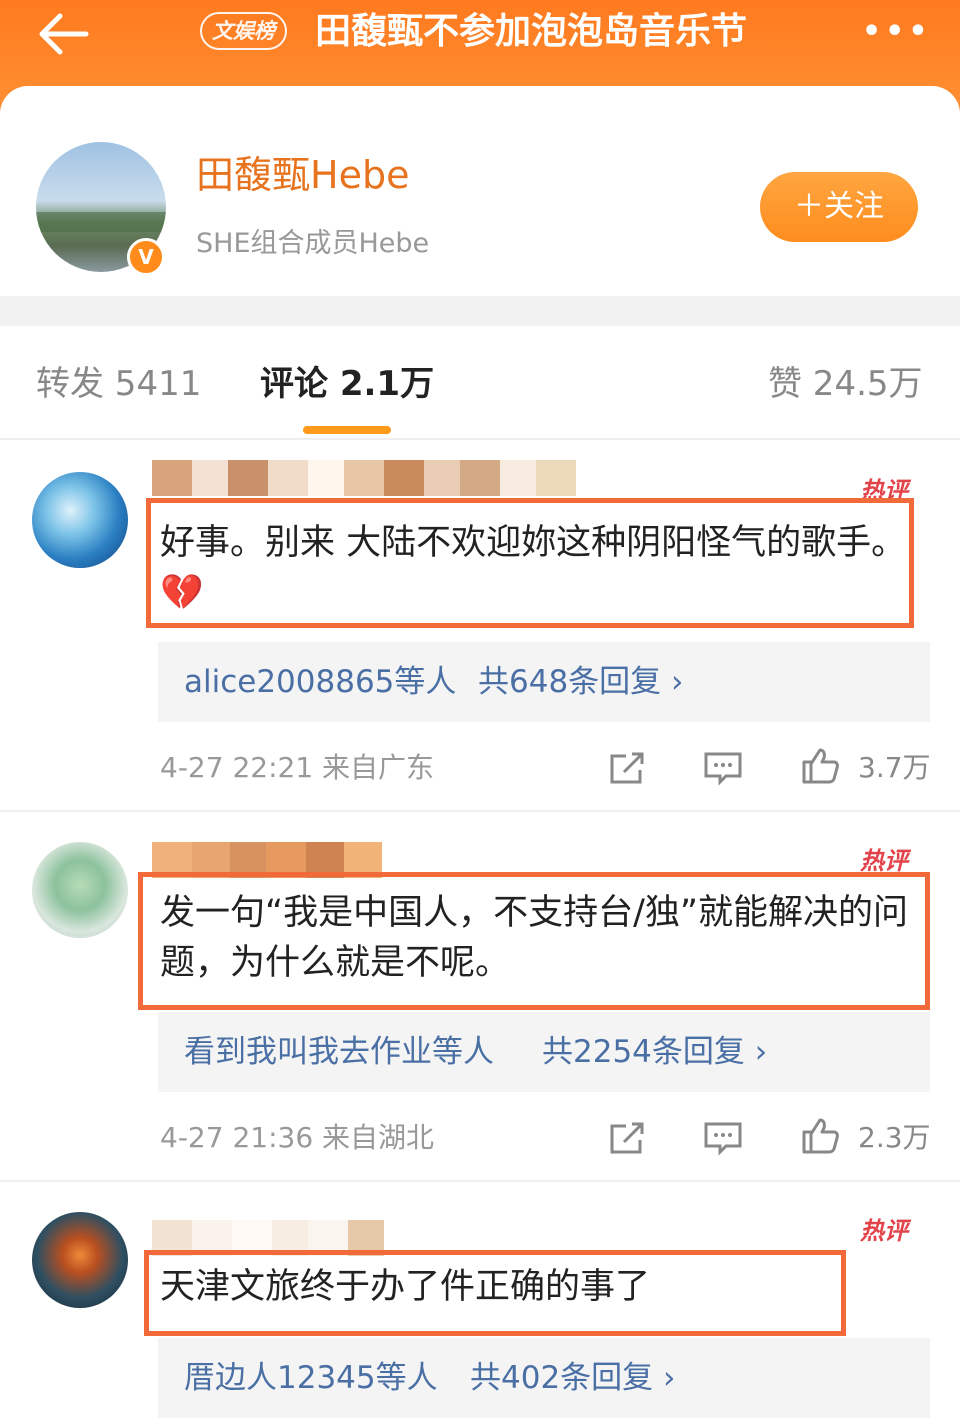  Describe the element at coordinates (531, 31) in the screenshot. I see `topic-title: 田馥甄不参加泡泡岛音乐节` at that location.